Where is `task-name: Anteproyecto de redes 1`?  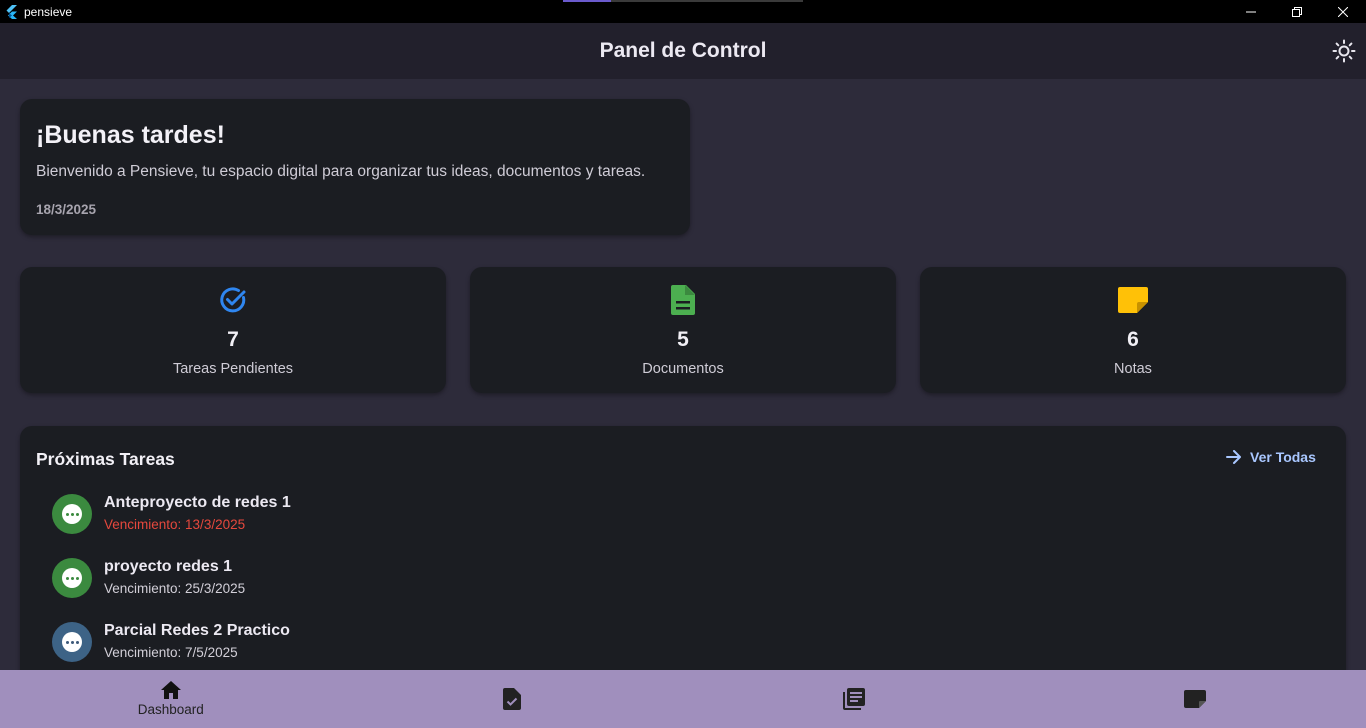 task-name: Anteproyecto de redes 1 is located at coordinates (197, 502).